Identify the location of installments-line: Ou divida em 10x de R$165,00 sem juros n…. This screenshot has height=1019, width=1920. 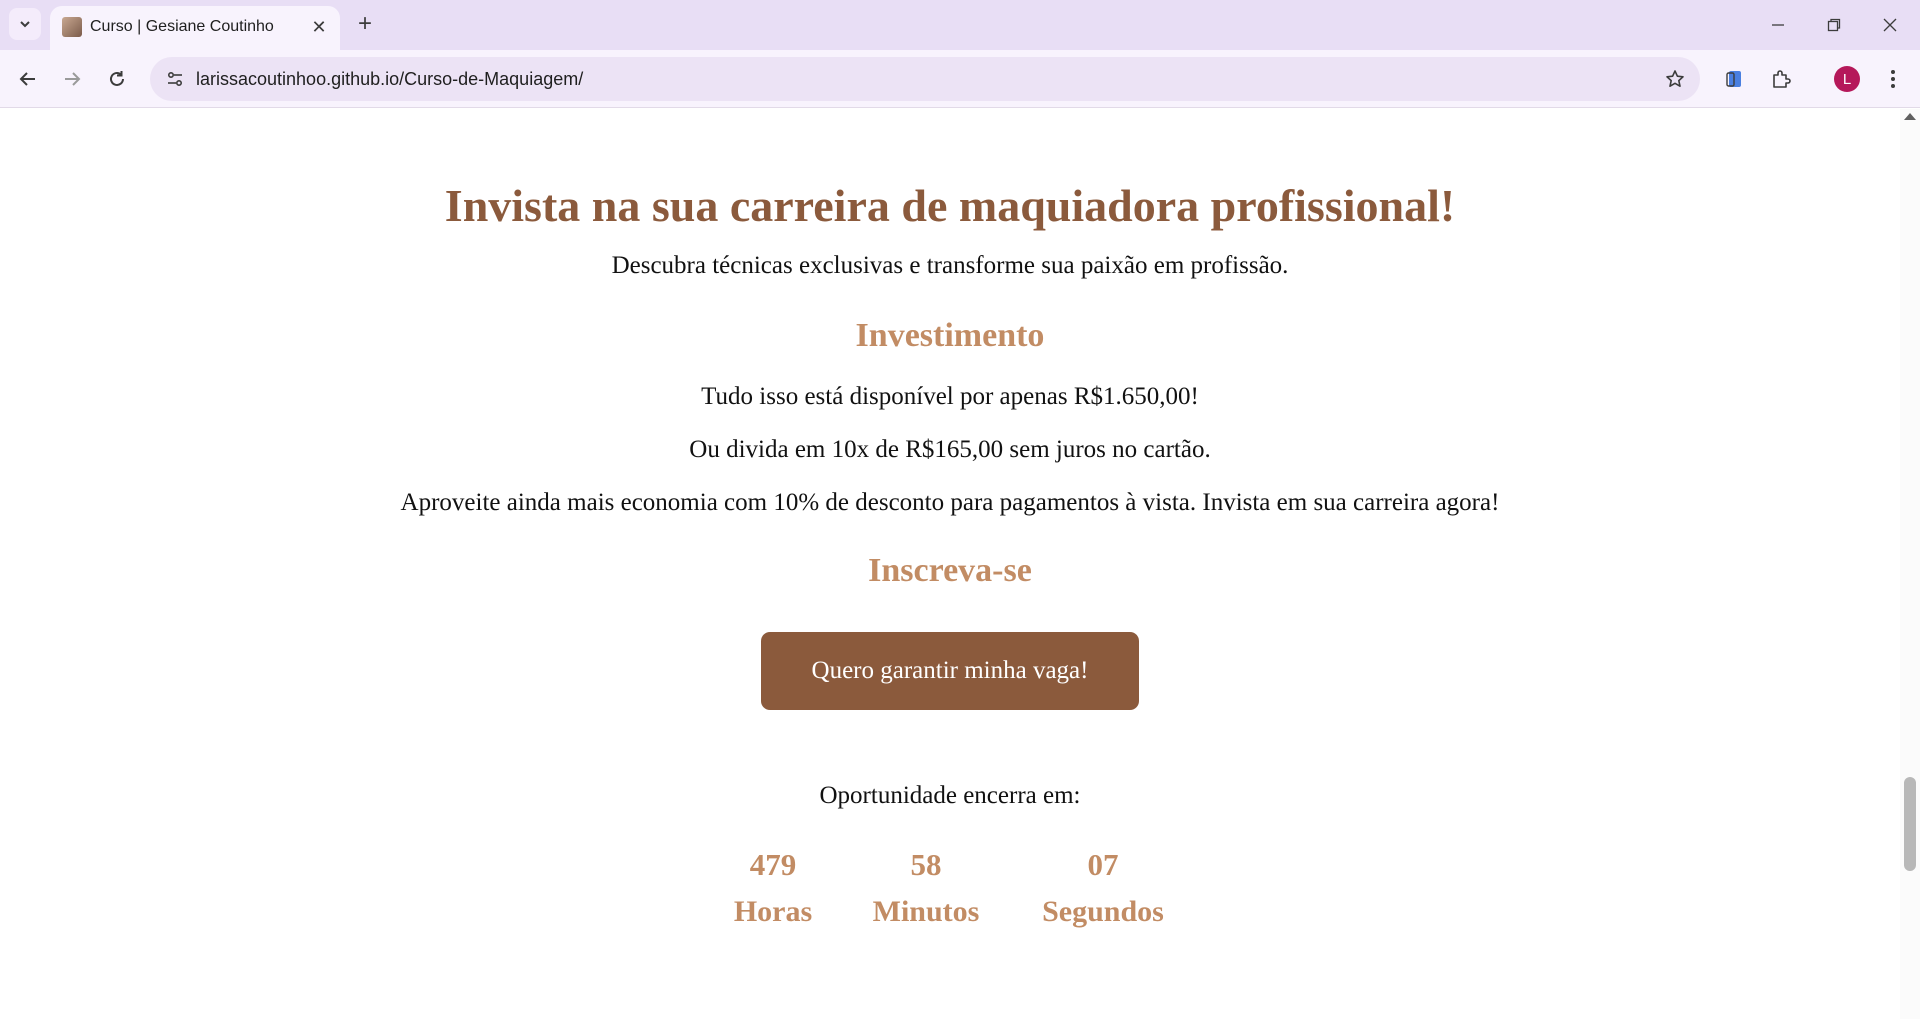
(950, 449).